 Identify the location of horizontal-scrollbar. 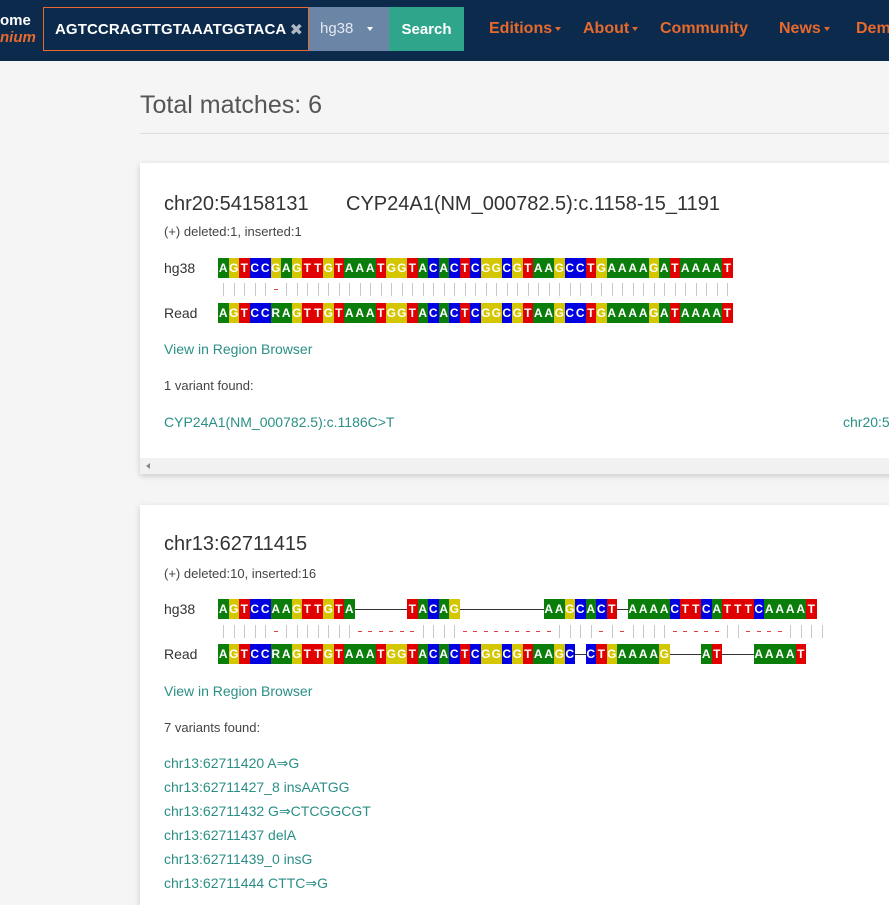
(514, 466).